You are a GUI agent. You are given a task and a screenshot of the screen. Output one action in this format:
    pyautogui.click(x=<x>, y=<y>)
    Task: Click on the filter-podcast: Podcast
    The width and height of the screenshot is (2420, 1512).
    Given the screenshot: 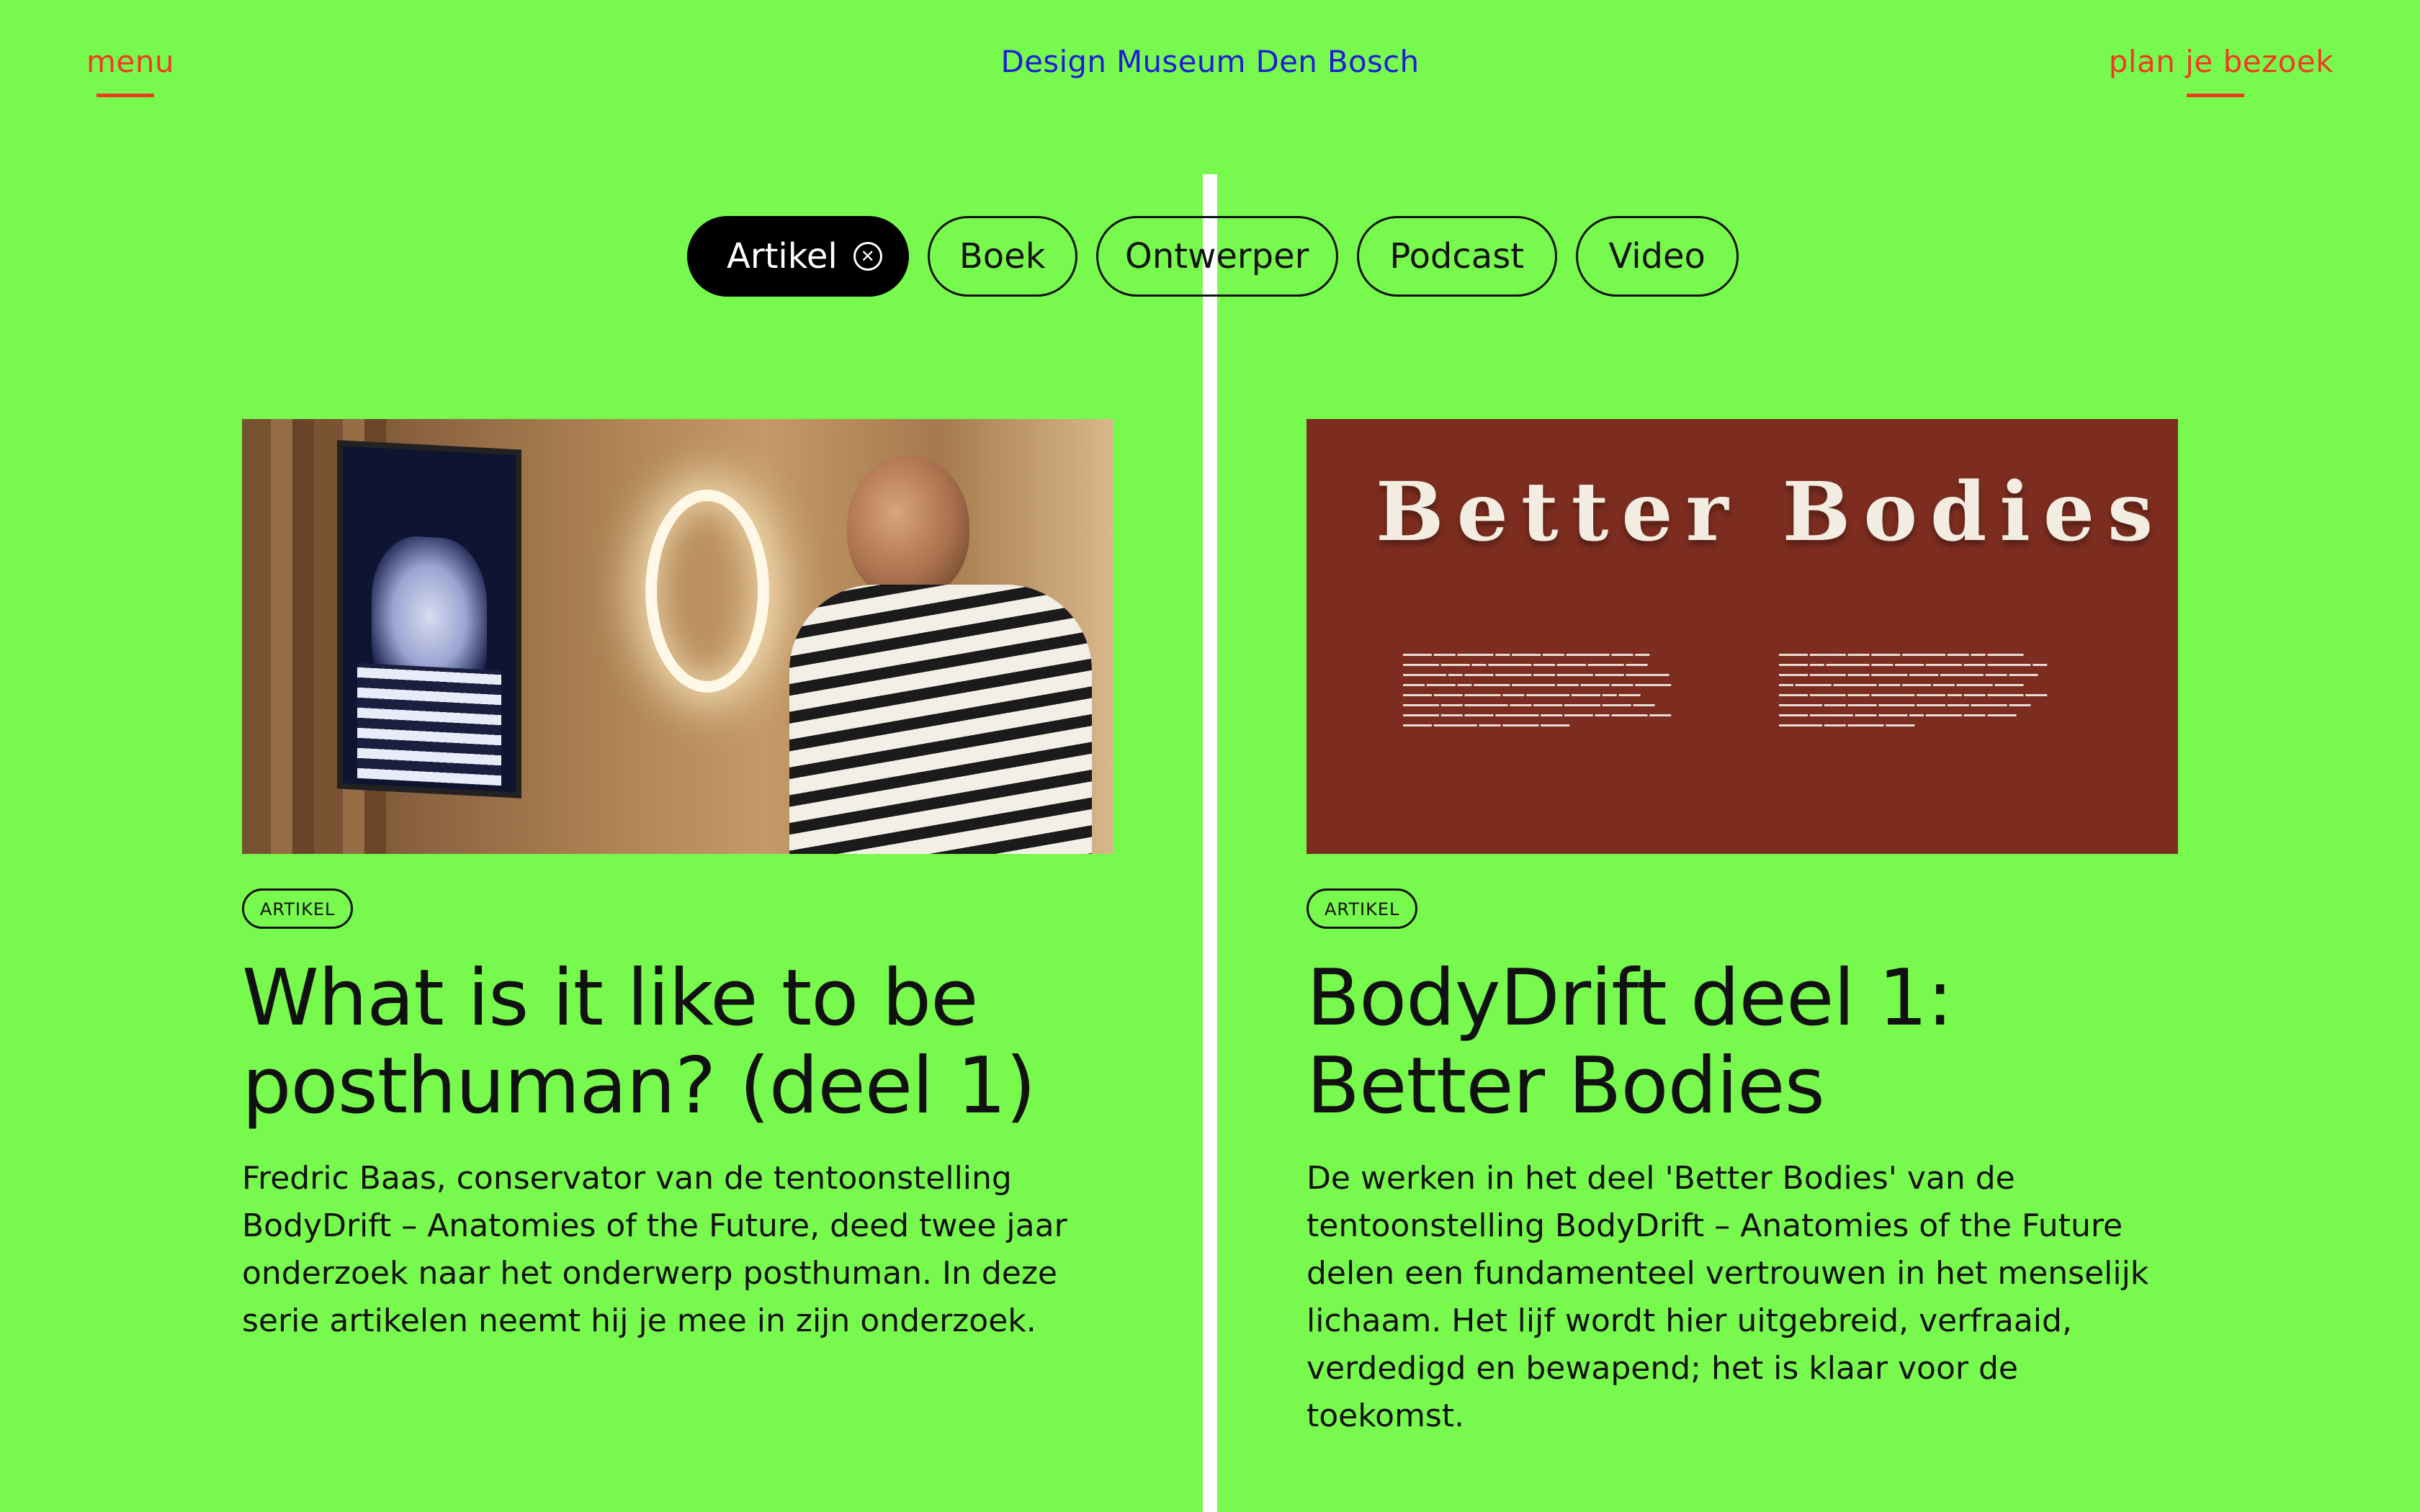 What is the action you would take?
    pyautogui.click(x=1456, y=256)
    